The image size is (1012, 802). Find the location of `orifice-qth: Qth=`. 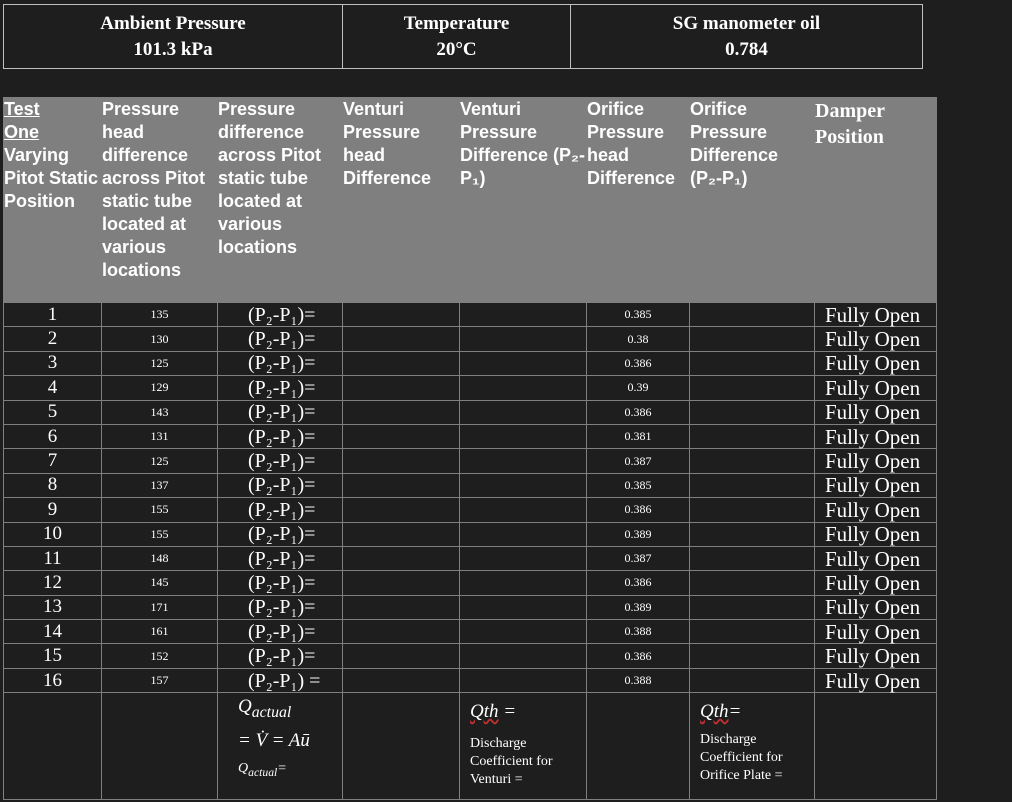

orifice-qth: Qth= is located at coordinates (752, 708).